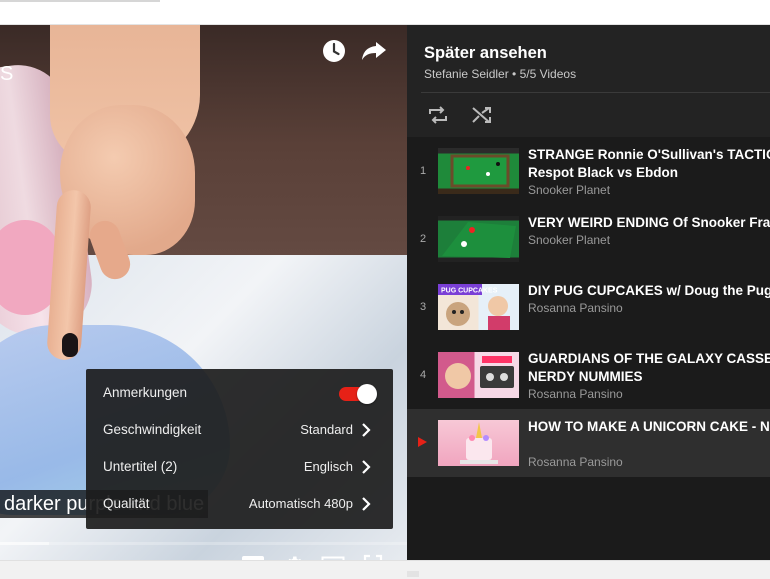 The width and height of the screenshot is (770, 579). What do you see at coordinates (423, 239) in the screenshot?
I see `item-index: 2` at bounding box center [423, 239].